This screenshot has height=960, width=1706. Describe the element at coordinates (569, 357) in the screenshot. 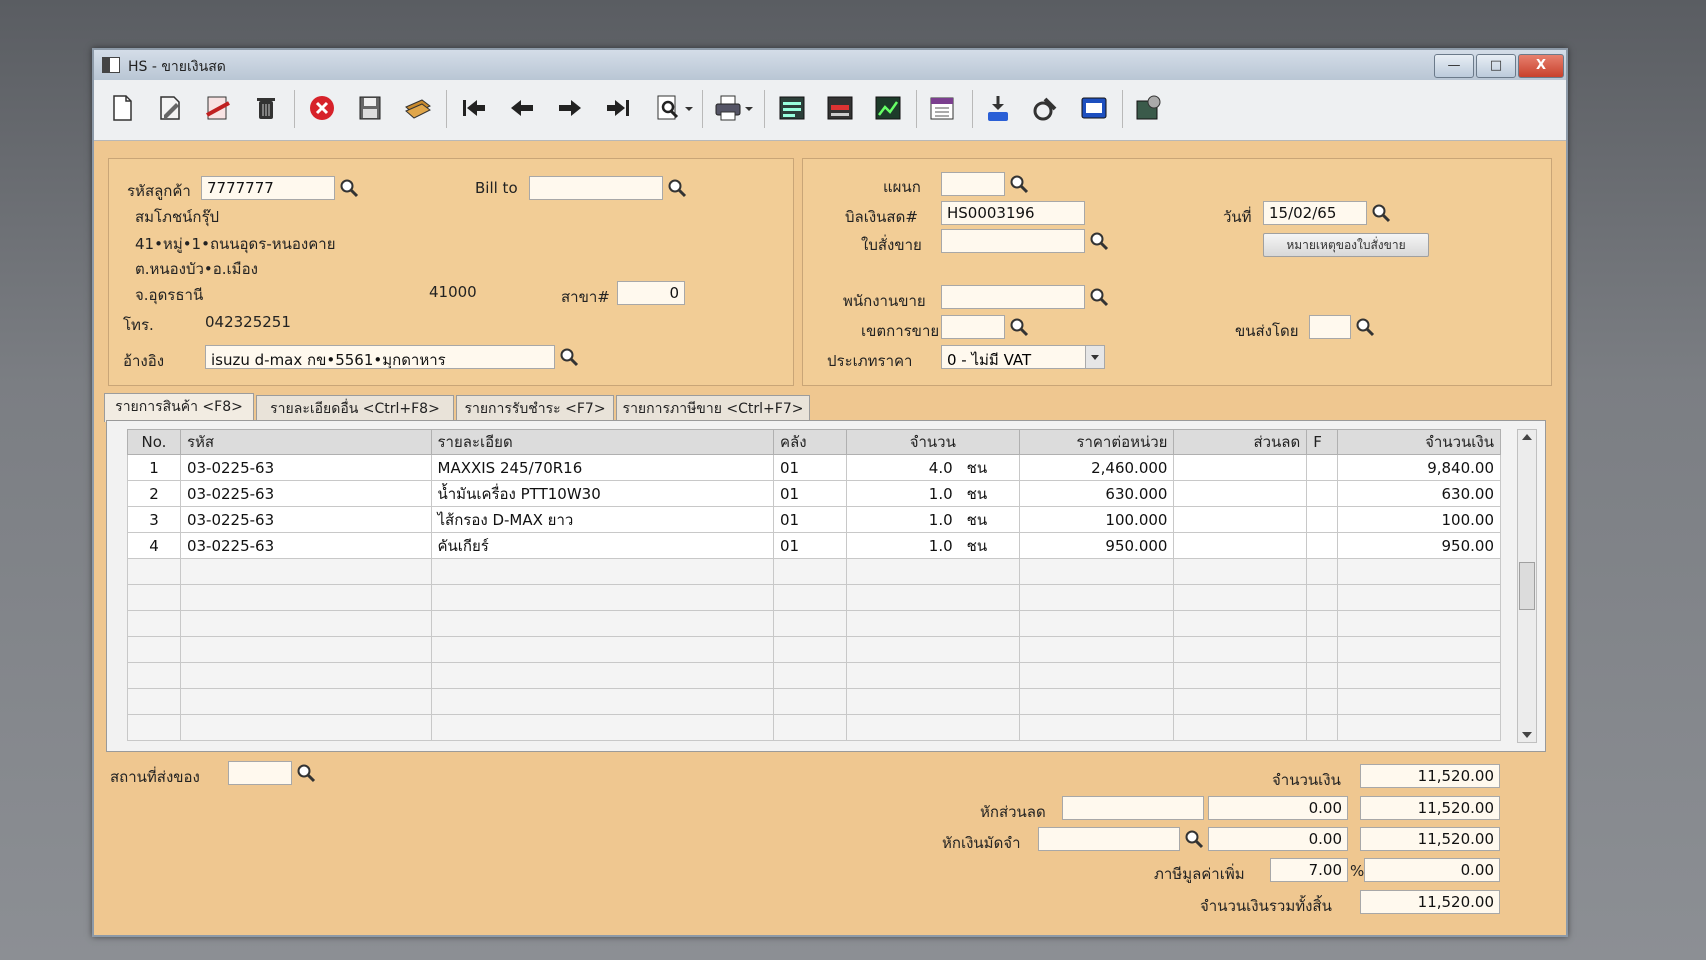

I see `reference-search-icon` at that location.